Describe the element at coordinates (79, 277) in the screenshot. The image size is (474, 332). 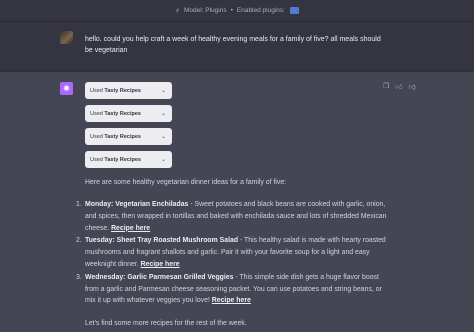
I see `list-number: 3.` at that location.